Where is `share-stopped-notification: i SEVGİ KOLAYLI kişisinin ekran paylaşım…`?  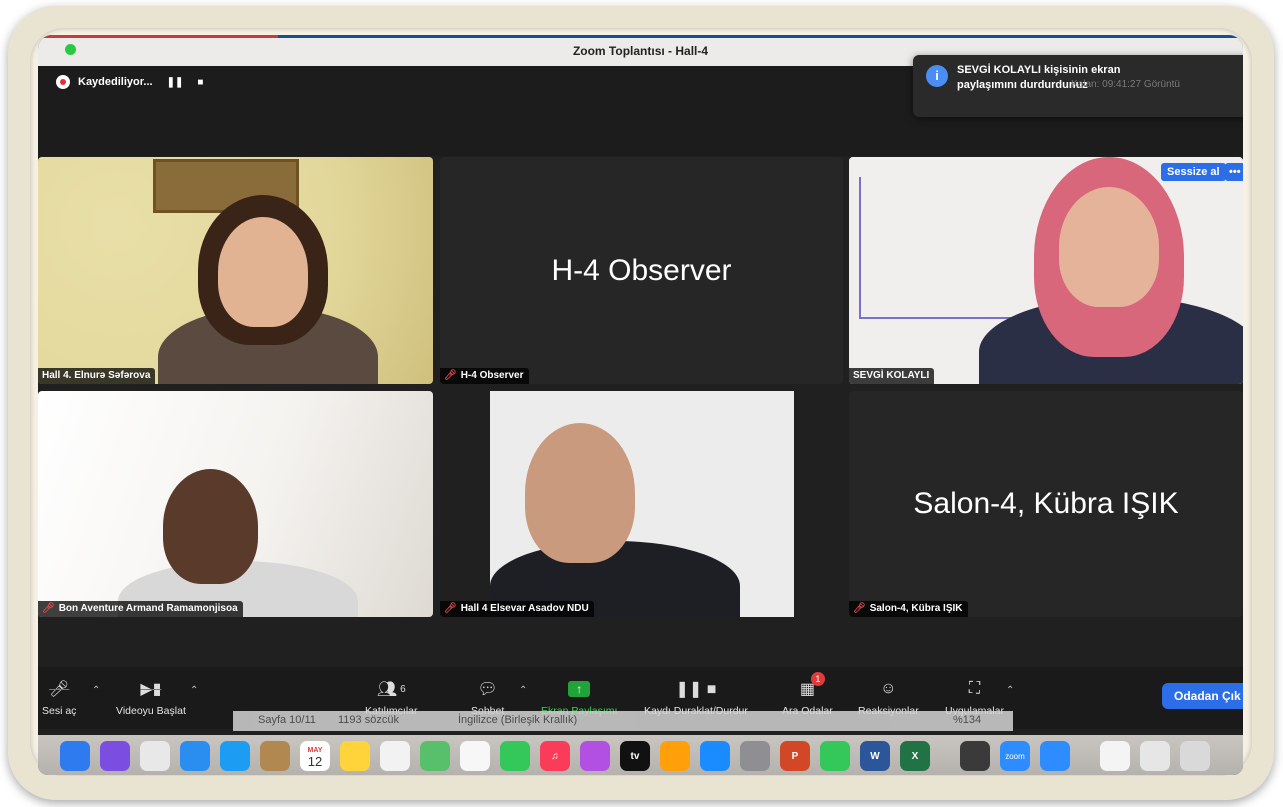 share-stopped-notification: i SEVGİ KOLAYLI kişisinin ekran paylaşım… is located at coordinates (1078, 86).